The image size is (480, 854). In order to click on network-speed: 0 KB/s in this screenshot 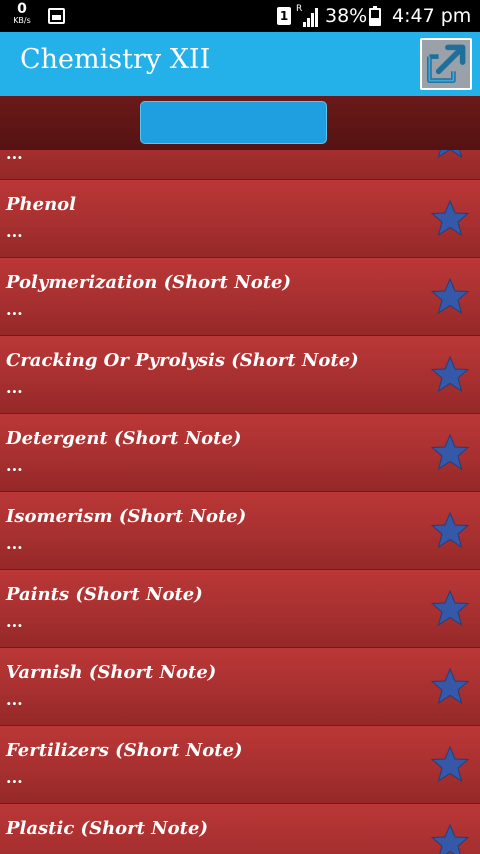, I will do `click(22, 13)`.